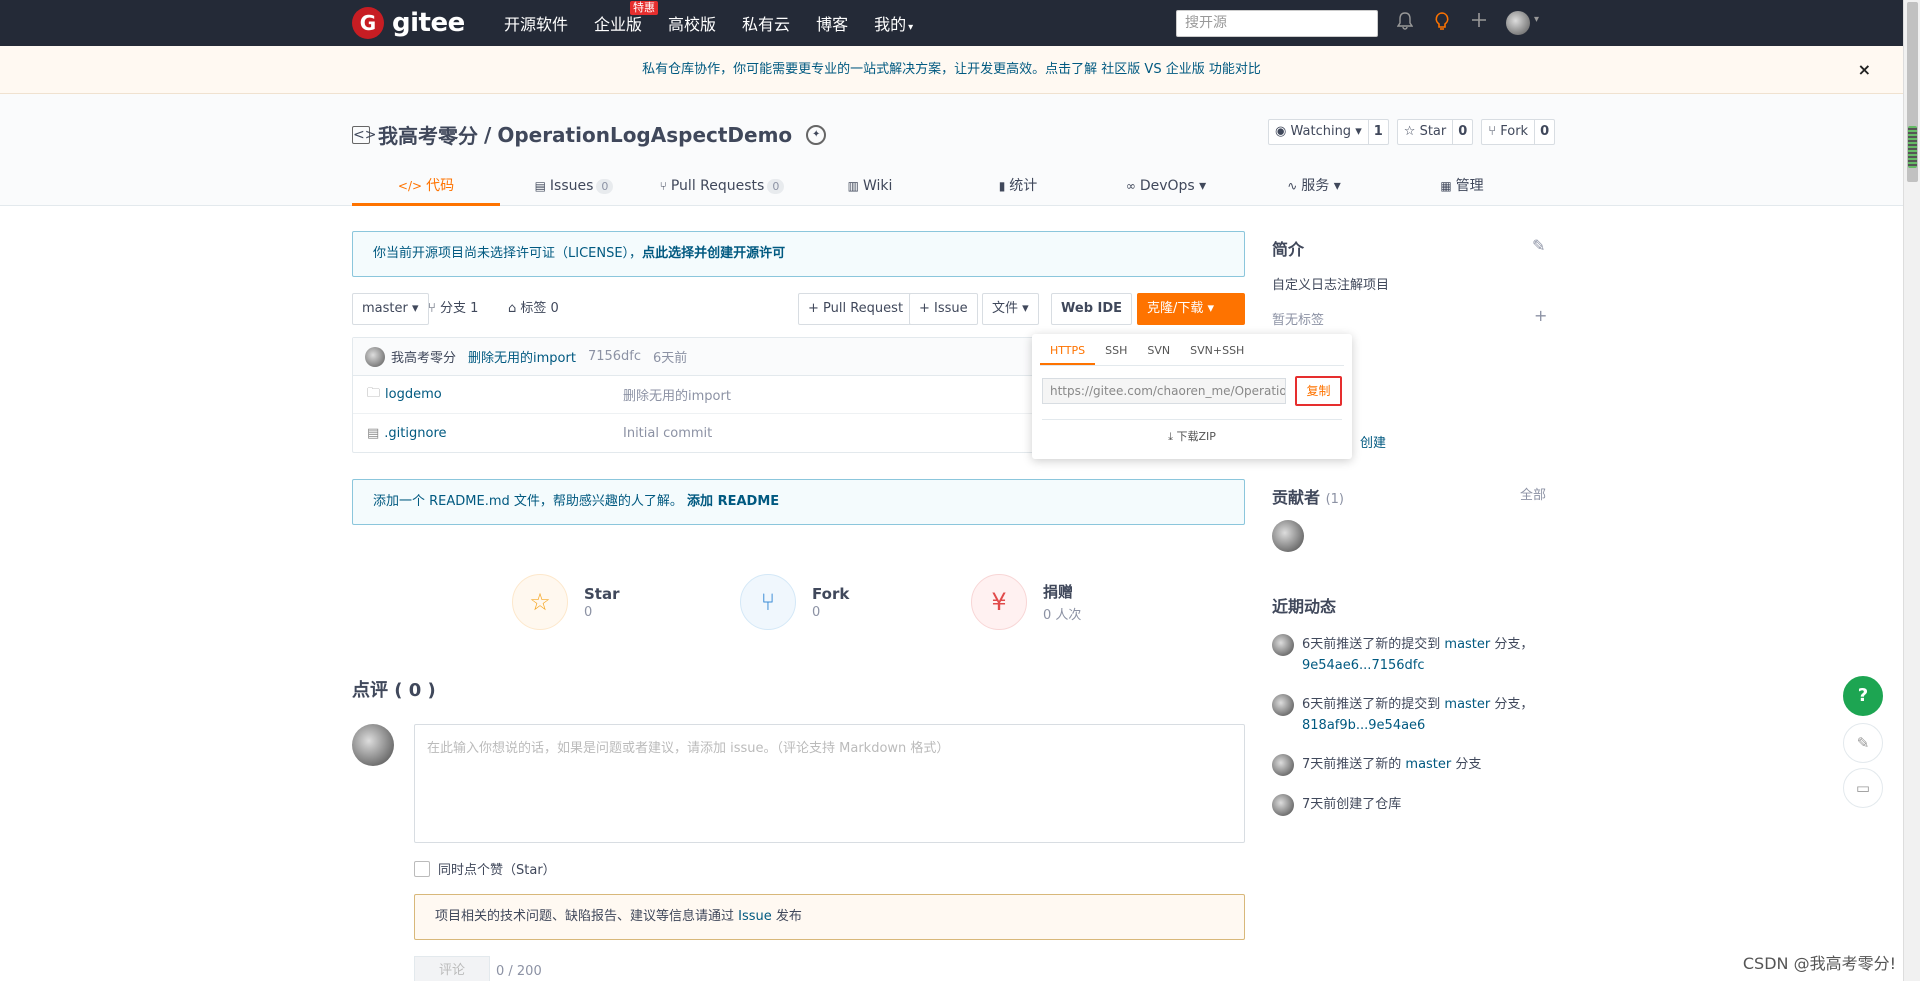 This screenshot has width=1920, height=981. Describe the element at coordinates (1538, 245) in the screenshot. I see `edit-icon: ✎` at that location.